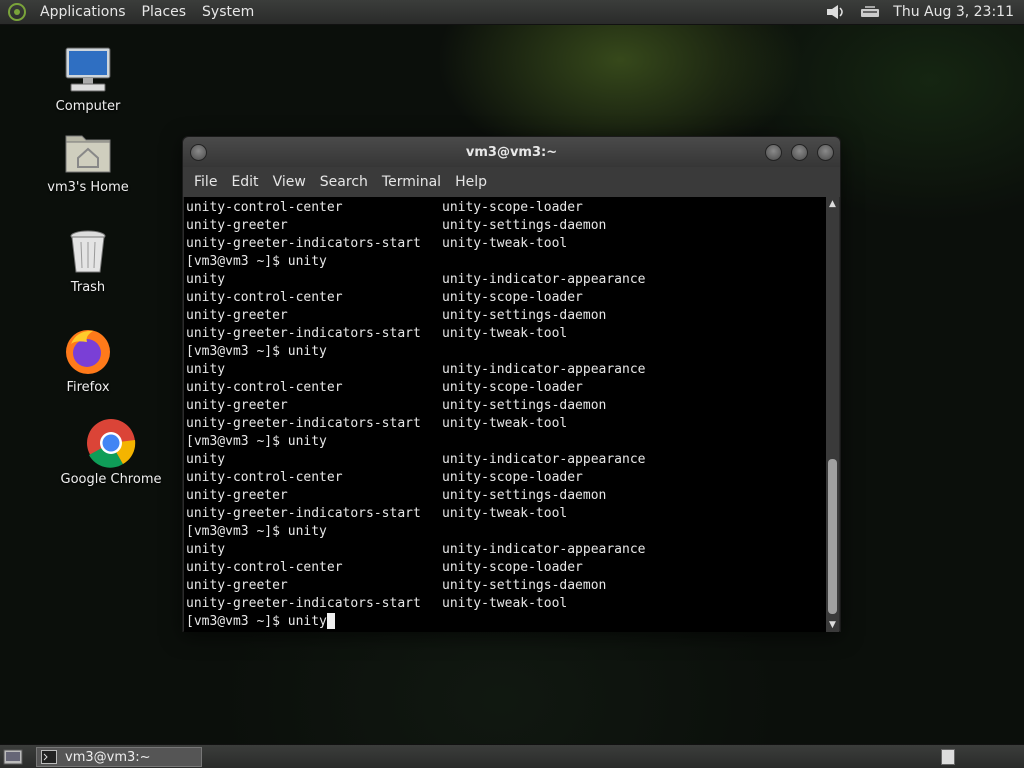  I want to click on clock: Thu Aug 3, 23:11, so click(955, 12).